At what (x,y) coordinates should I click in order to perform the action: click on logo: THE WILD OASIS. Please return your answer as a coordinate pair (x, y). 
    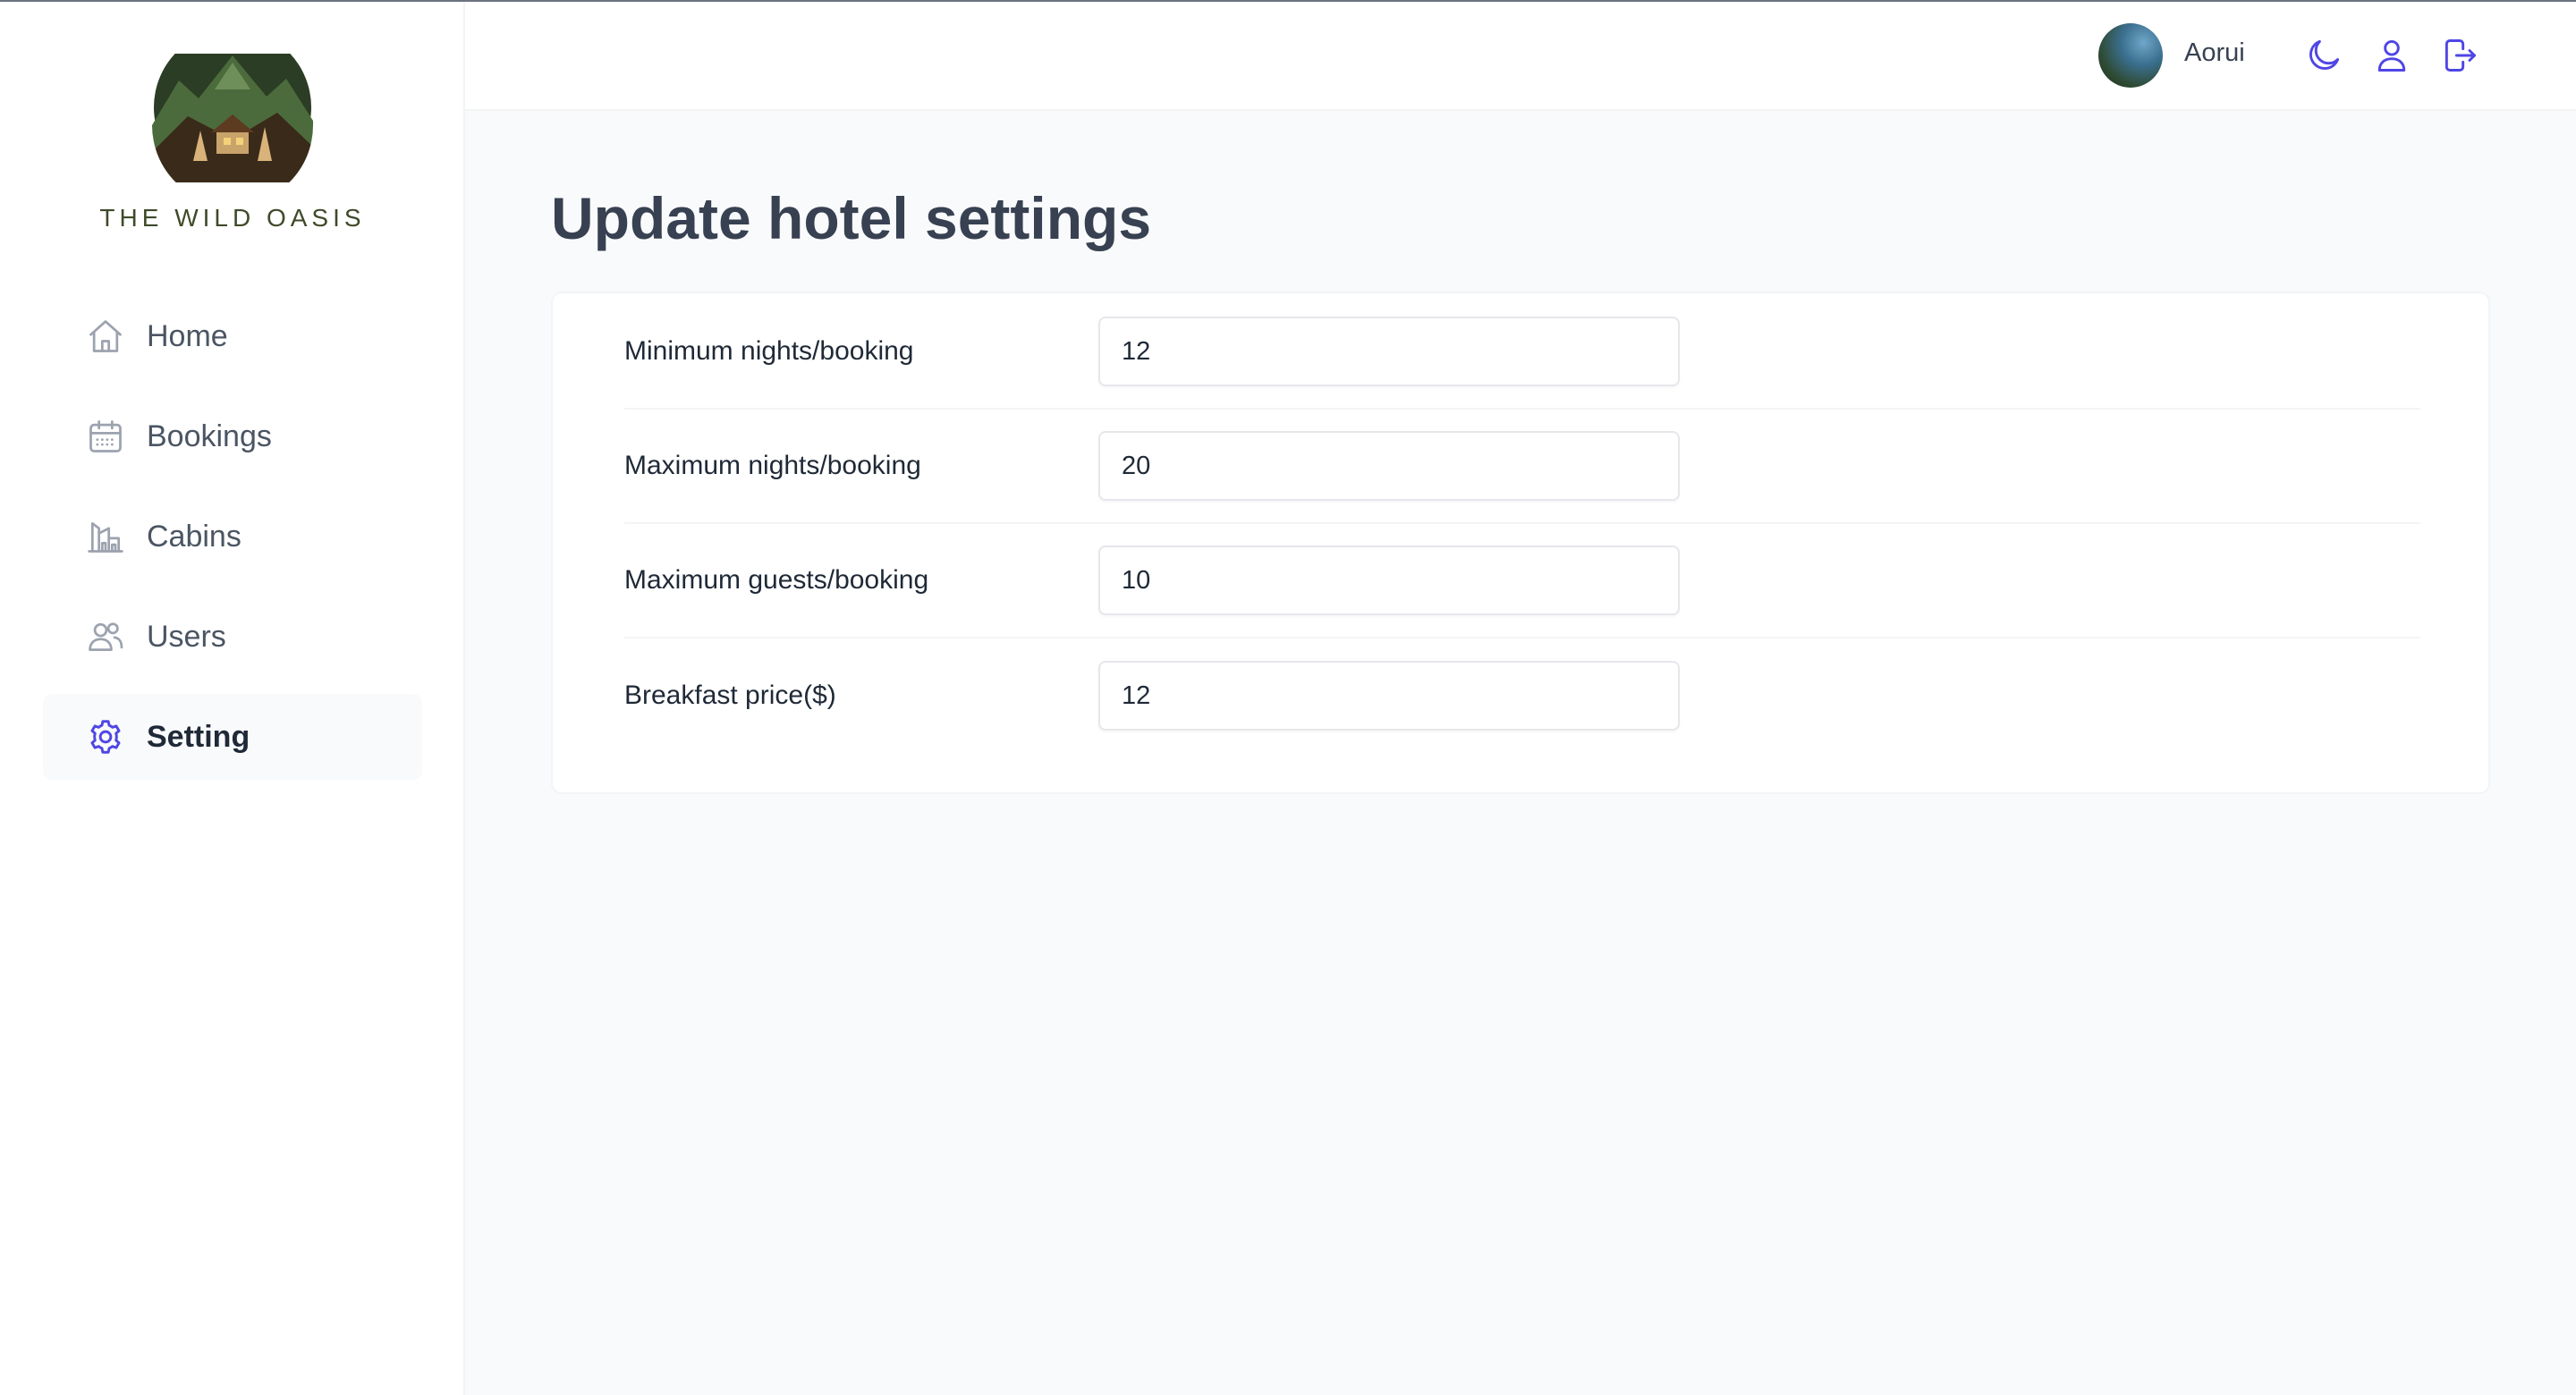
    Looking at the image, I should click on (232, 143).